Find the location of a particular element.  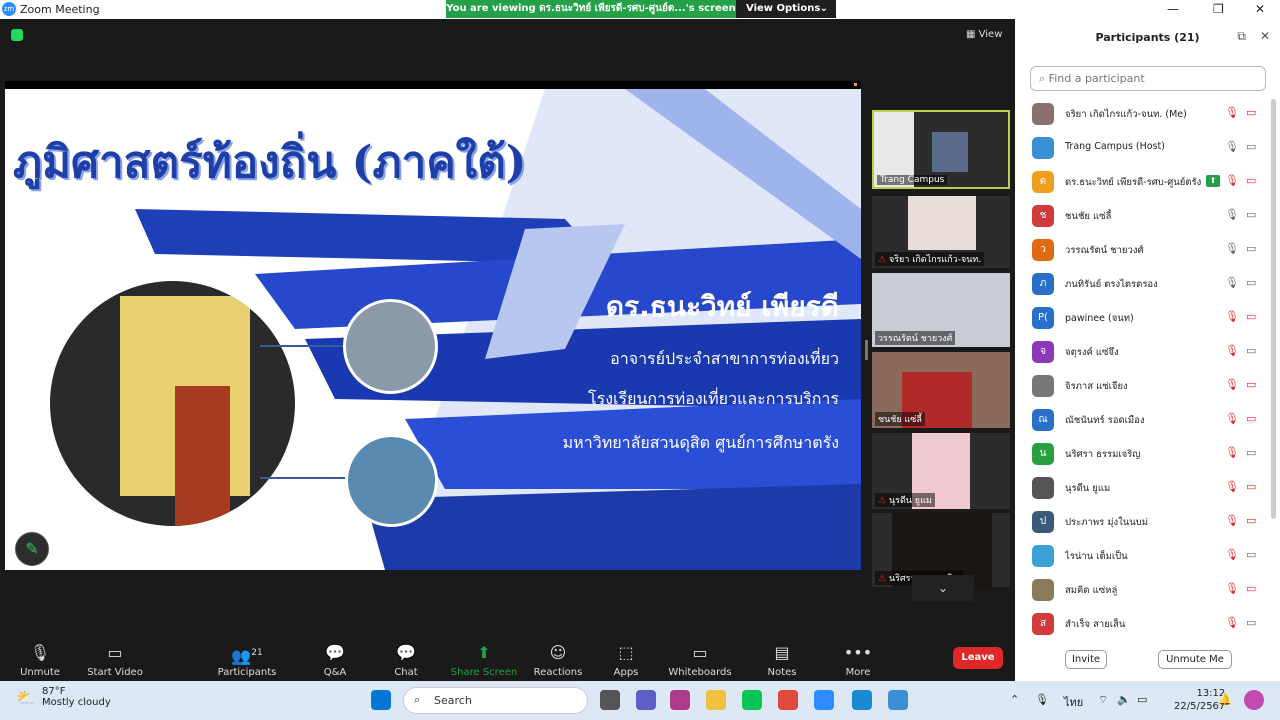

participants-button: 👥21 Participants is located at coordinates (247, 660).